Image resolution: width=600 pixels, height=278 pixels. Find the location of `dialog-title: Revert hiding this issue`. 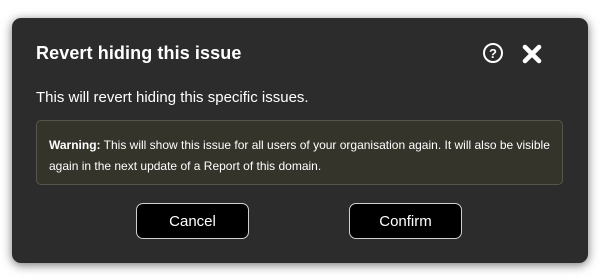

dialog-title: Revert hiding this issue is located at coordinates (139, 53).